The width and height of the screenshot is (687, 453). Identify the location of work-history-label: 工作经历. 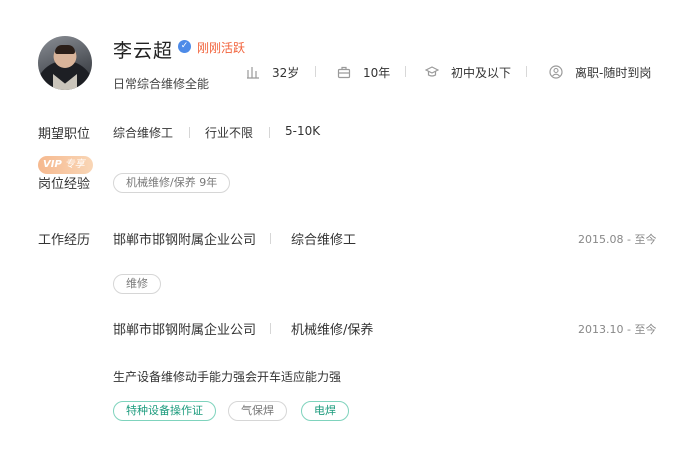
(64, 240).